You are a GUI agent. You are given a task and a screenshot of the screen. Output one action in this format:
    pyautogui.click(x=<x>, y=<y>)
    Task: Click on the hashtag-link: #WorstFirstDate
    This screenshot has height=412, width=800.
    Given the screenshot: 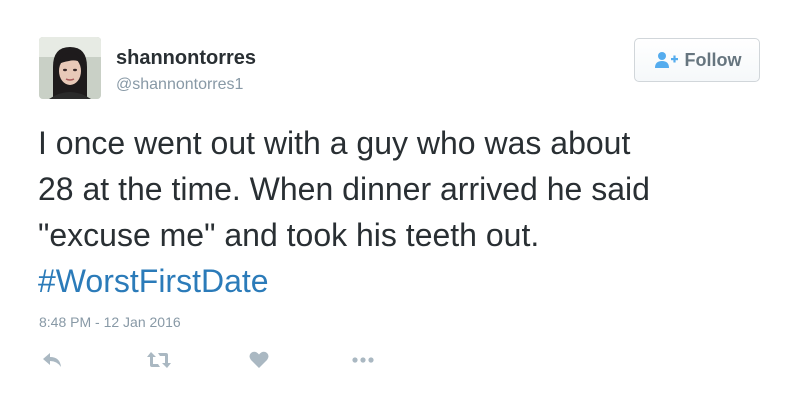 What is the action you would take?
    pyautogui.click(x=408, y=281)
    